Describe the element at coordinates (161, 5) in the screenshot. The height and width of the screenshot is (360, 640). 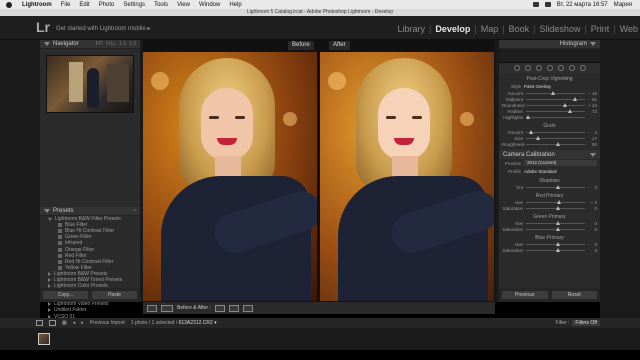
I see `menu-tools: Tools` at that location.